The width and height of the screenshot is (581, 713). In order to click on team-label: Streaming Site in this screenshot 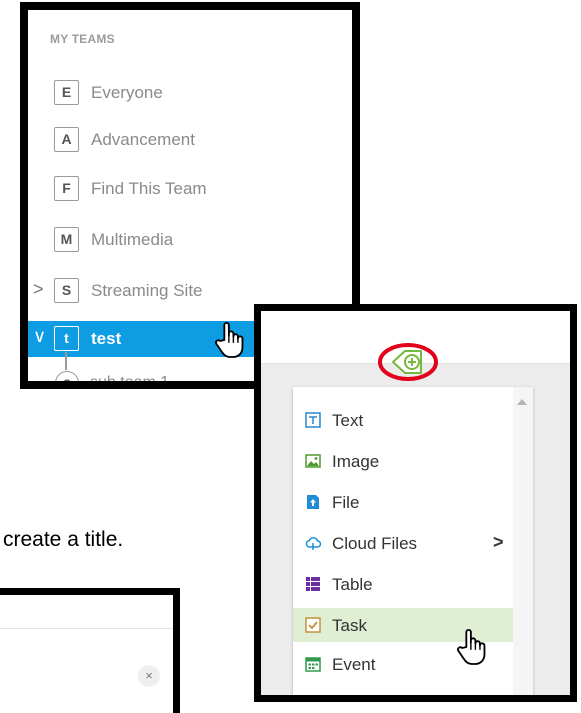, I will do `click(147, 290)`.